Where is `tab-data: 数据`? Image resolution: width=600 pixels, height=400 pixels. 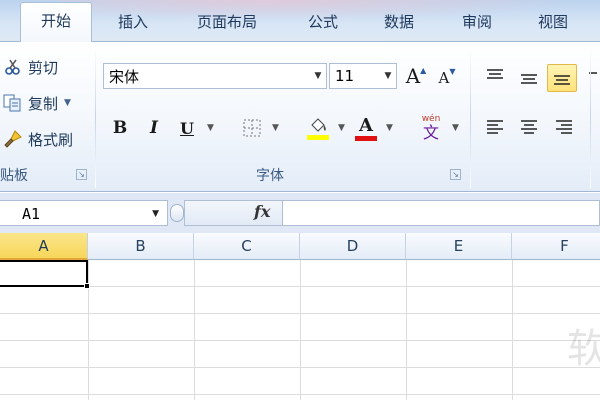 tab-data: 数据 is located at coordinates (399, 24).